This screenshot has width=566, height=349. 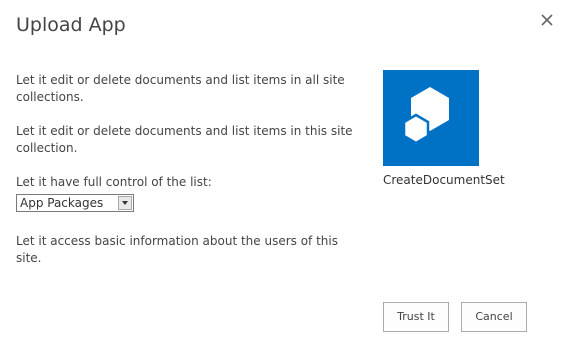 I want to click on app-tile, so click(x=431, y=118).